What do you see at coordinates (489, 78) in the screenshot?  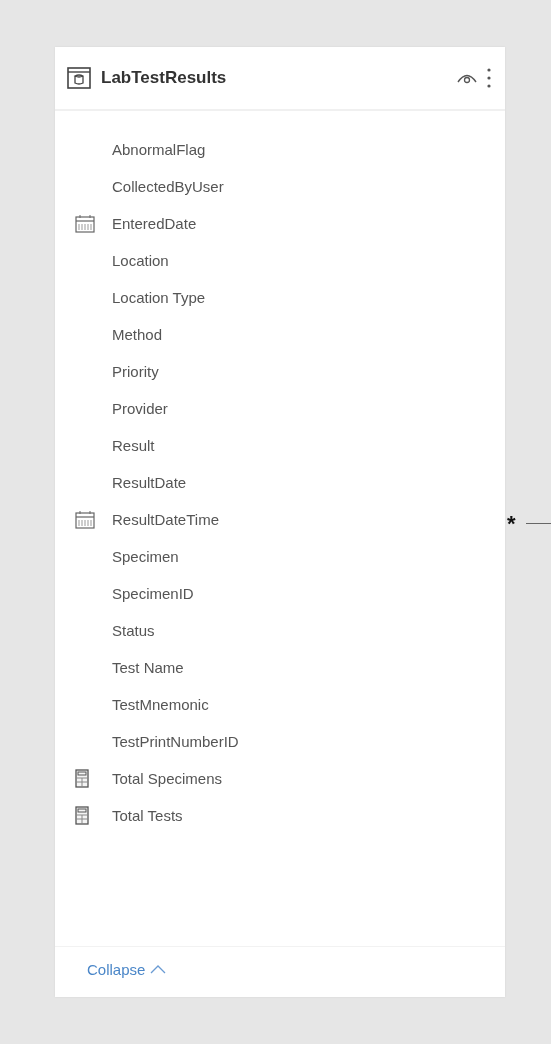 I see `more-options-icon` at bounding box center [489, 78].